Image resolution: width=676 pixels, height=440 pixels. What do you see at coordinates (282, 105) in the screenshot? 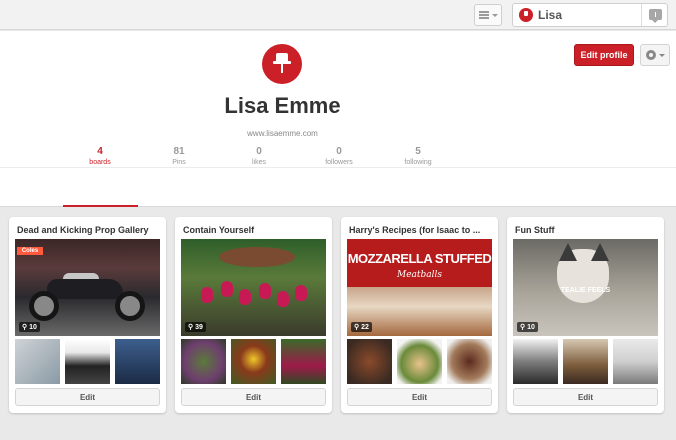
I see `profile-name: Lisa Emme` at bounding box center [282, 105].